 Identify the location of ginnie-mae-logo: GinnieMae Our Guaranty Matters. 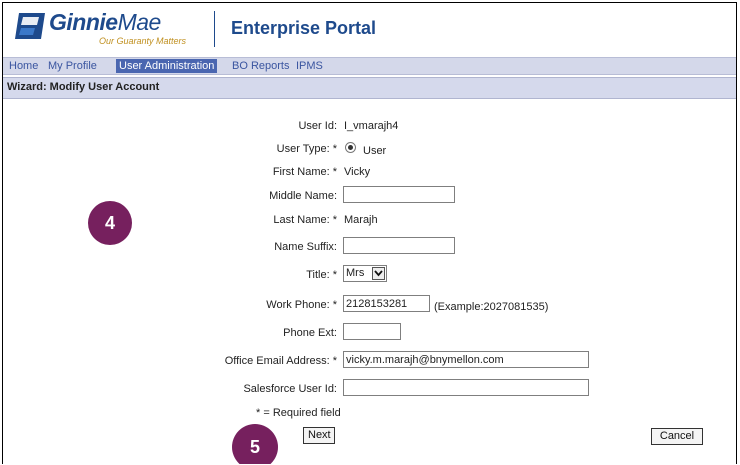
(113, 29).